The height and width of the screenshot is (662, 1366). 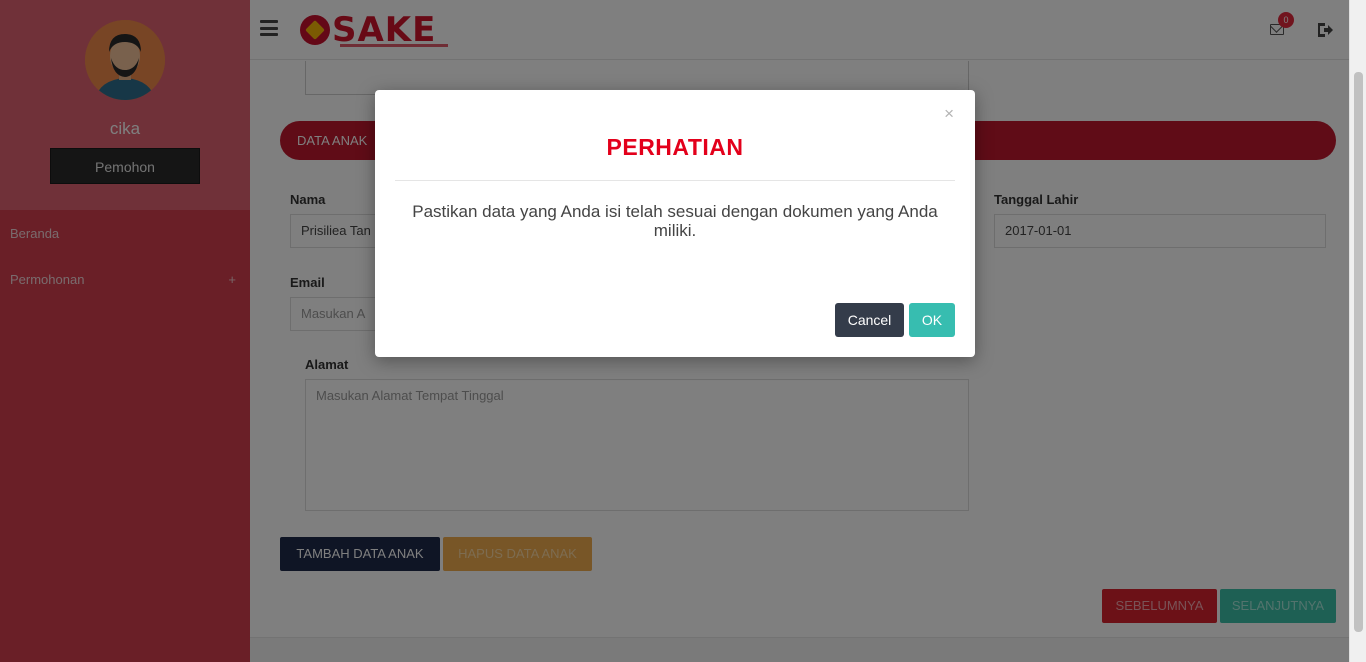 I want to click on modal-divider, so click(x=675, y=180).